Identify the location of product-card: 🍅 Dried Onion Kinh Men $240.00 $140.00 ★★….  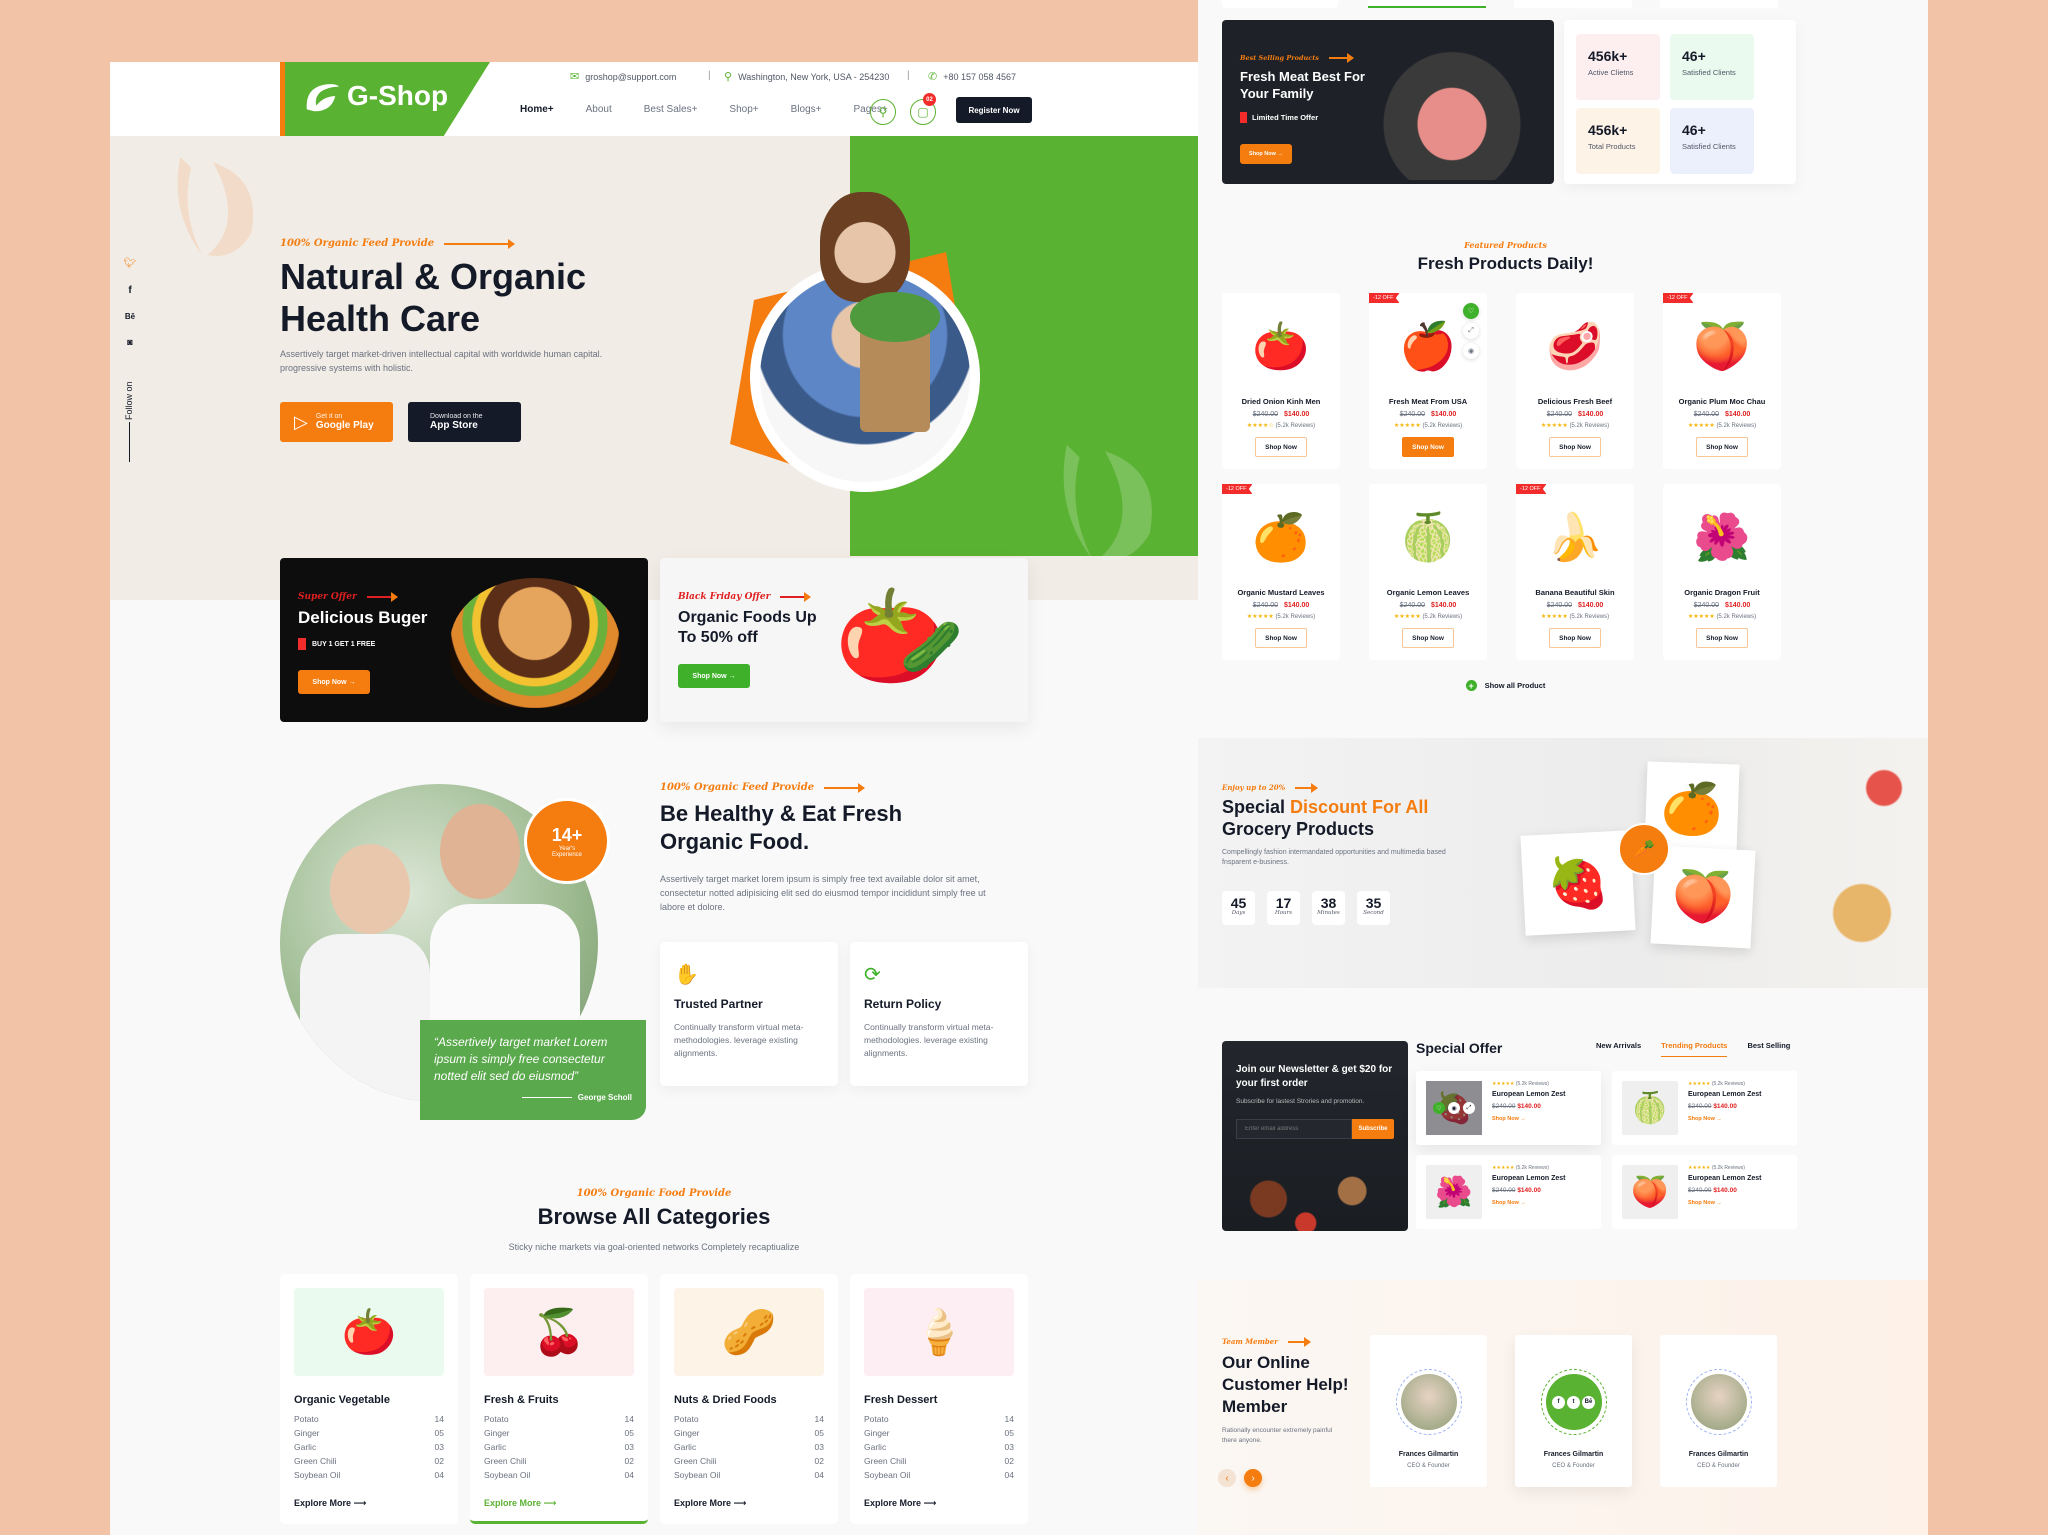
(1281, 381).